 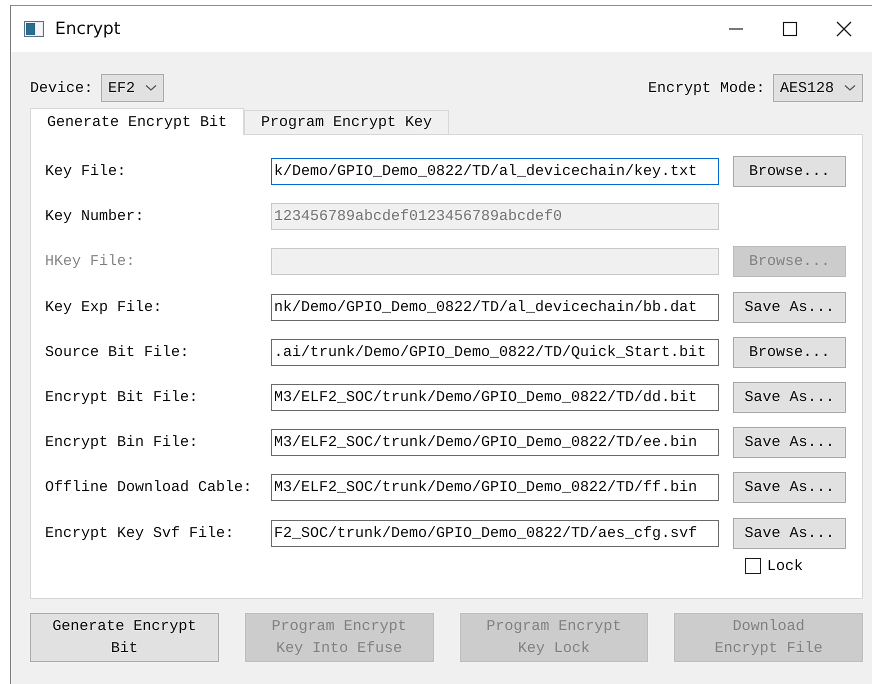 What do you see at coordinates (495, 307) in the screenshot?
I see `input-field: nk/Demo/GPIO_Demo_0822/TD/al_devicechain/bb.dat` at bounding box center [495, 307].